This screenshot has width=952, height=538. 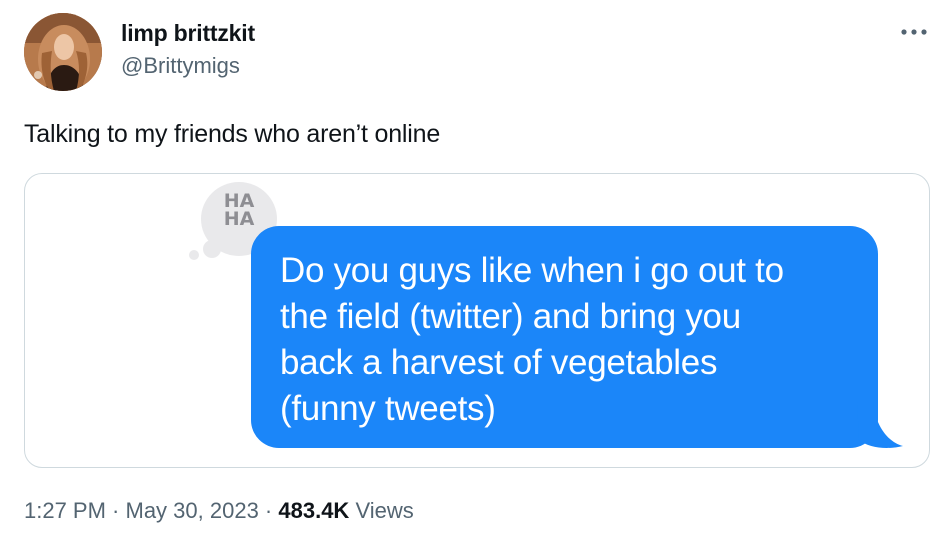 I want to click on more-options-button, so click(x=914, y=32).